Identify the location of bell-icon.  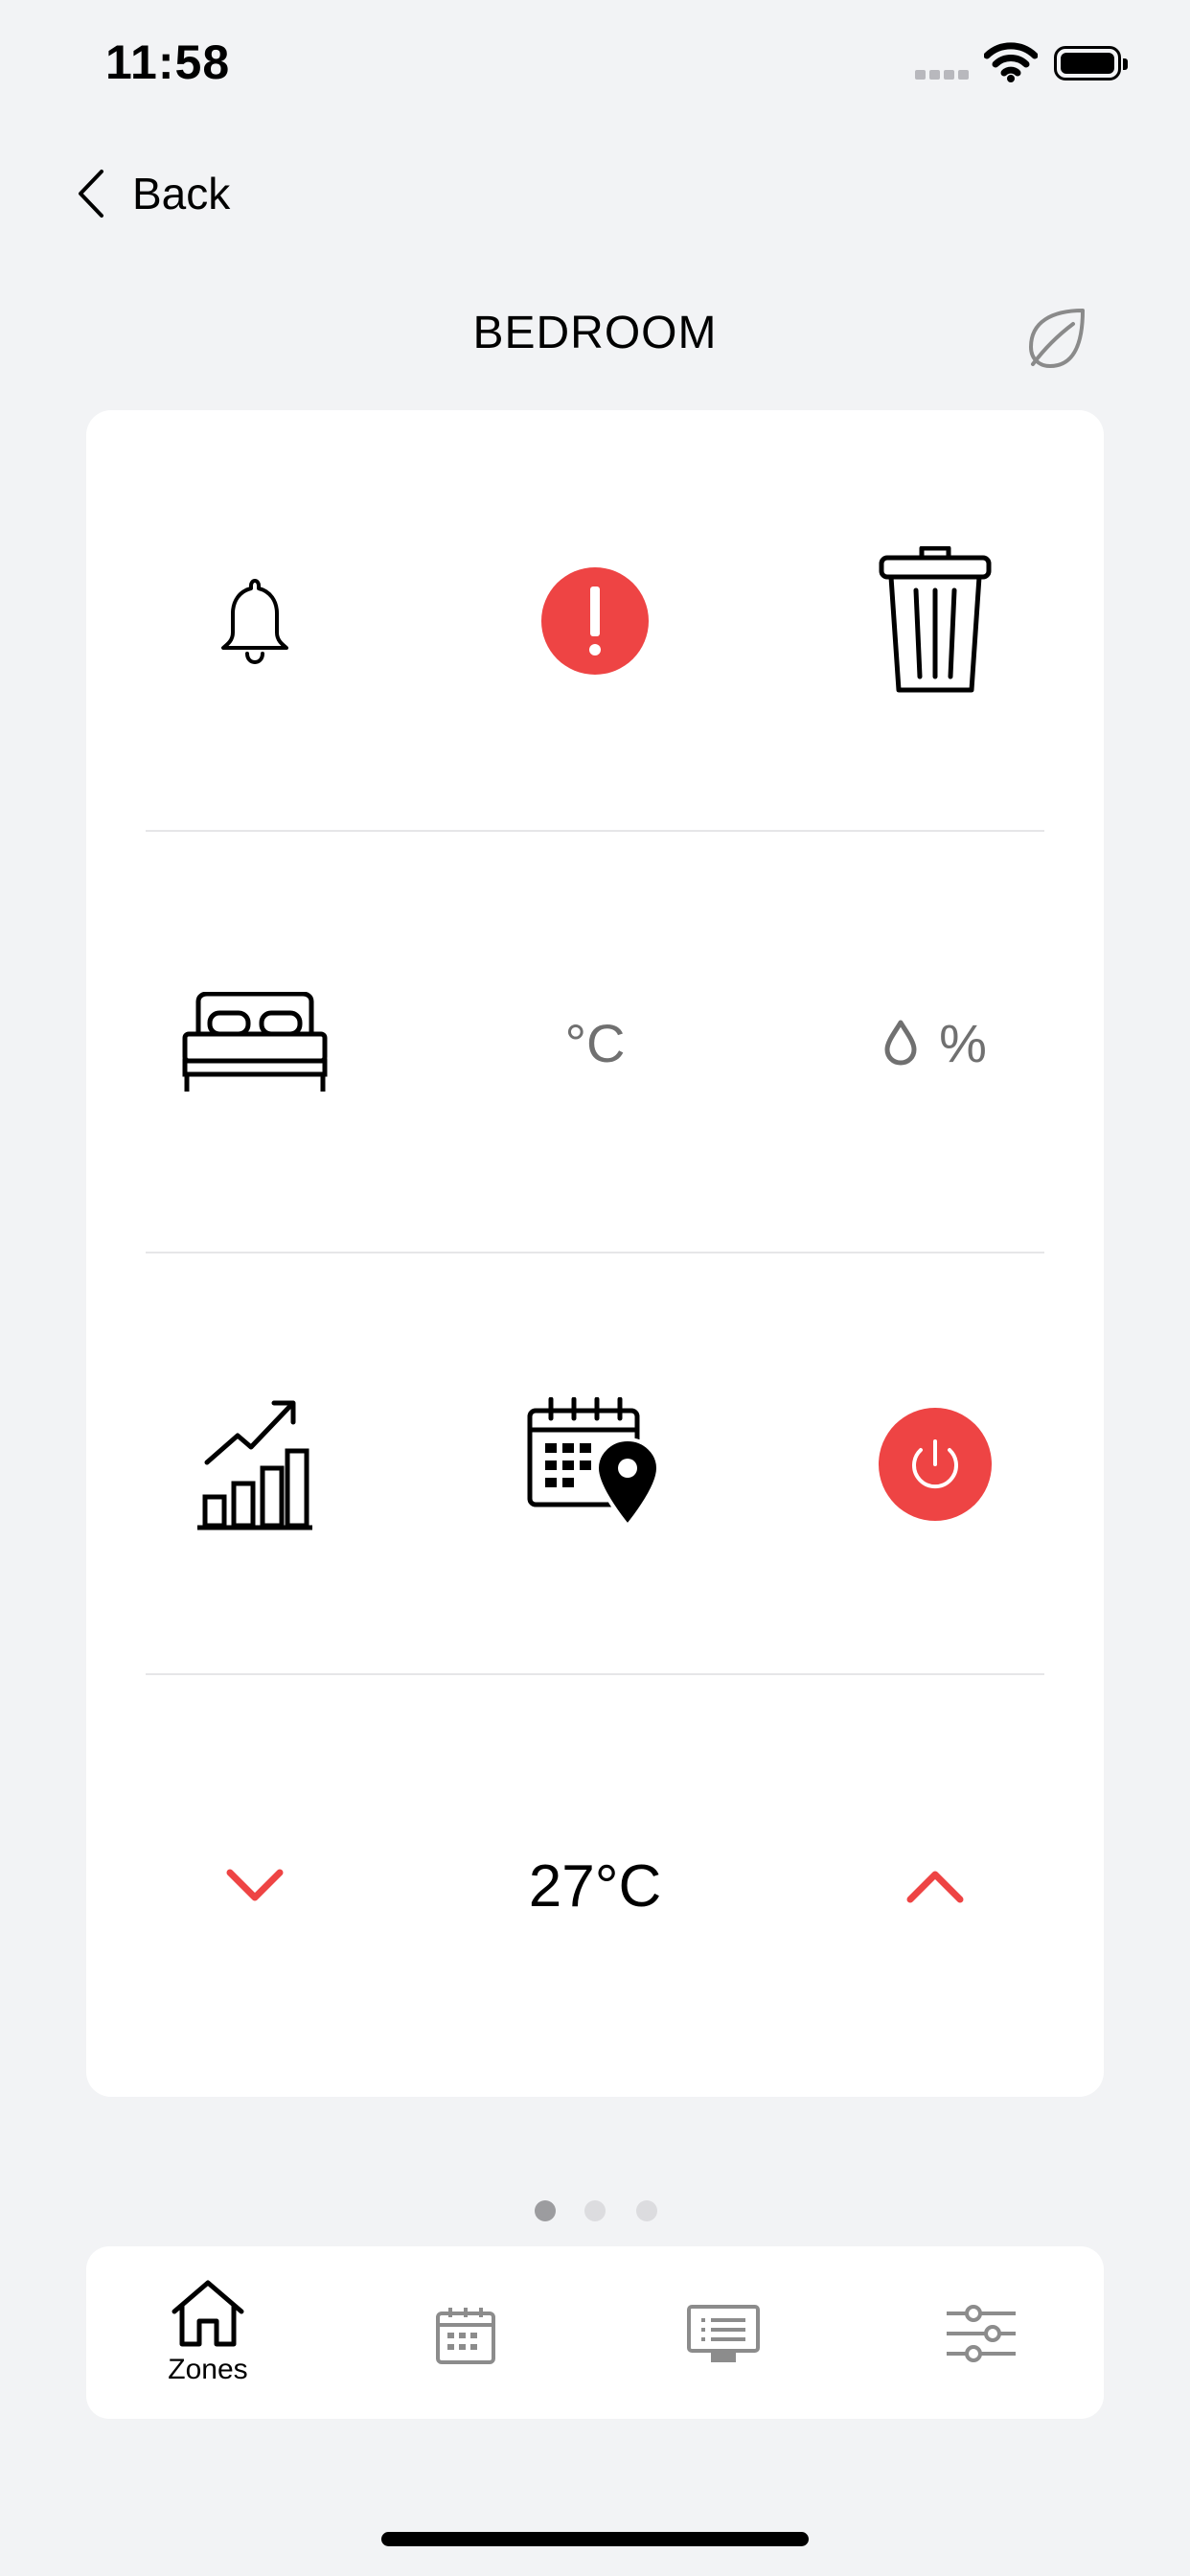
(255, 622).